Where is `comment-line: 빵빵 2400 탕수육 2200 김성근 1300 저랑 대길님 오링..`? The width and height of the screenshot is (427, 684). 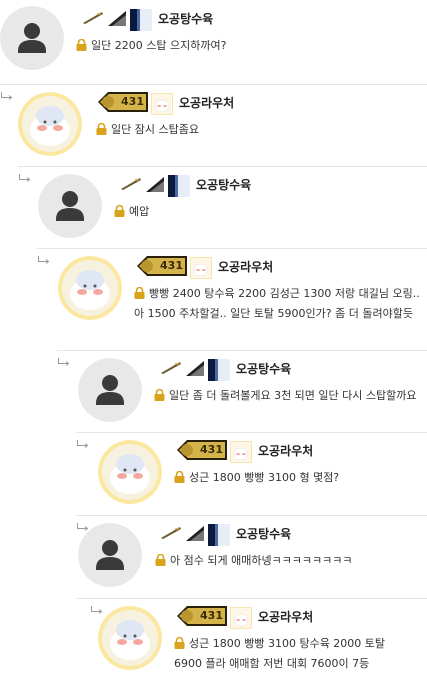 comment-line: 빵빵 2400 탕수육 2200 김성근 1300 저랑 대길님 오링.. is located at coordinates (280, 294).